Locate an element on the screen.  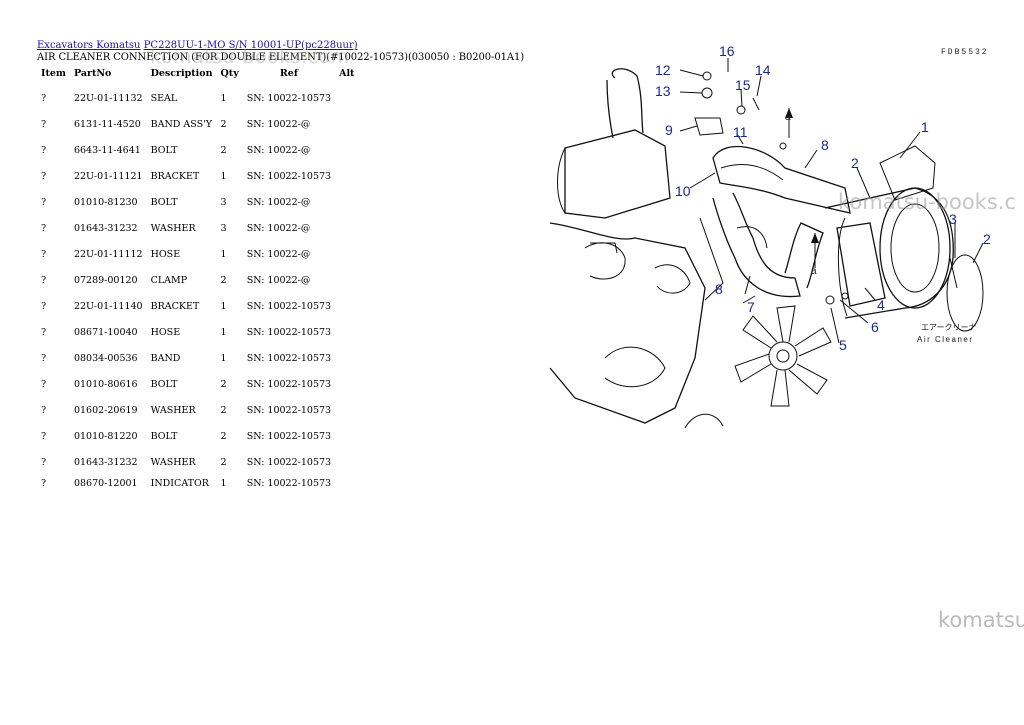
table-row: ? 22U-01-11121 BRACKET 1 SN: 10022-10573 is located at coordinates (200, 176).